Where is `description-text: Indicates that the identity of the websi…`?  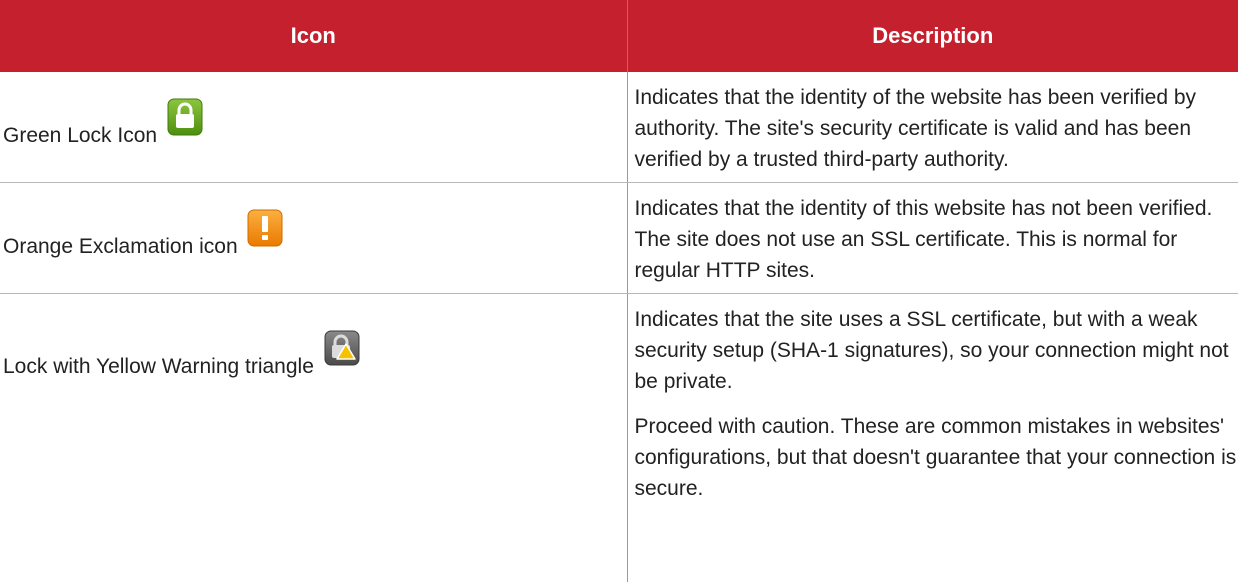
description-text: Indicates that the identity of the websi… is located at coordinates (936, 128).